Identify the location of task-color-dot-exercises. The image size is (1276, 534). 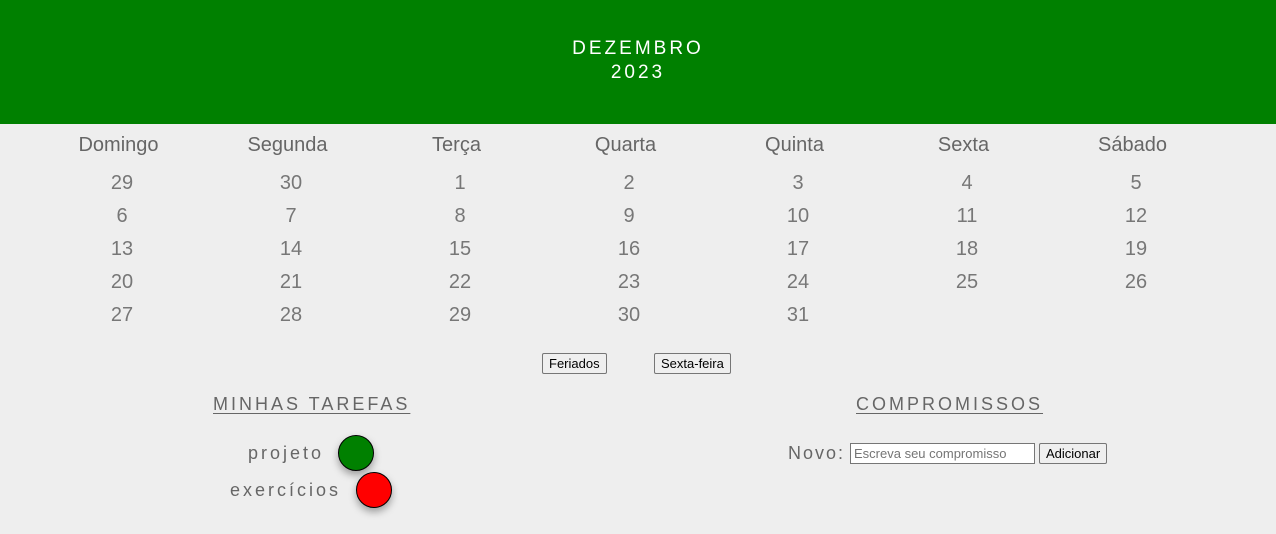
(374, 490).